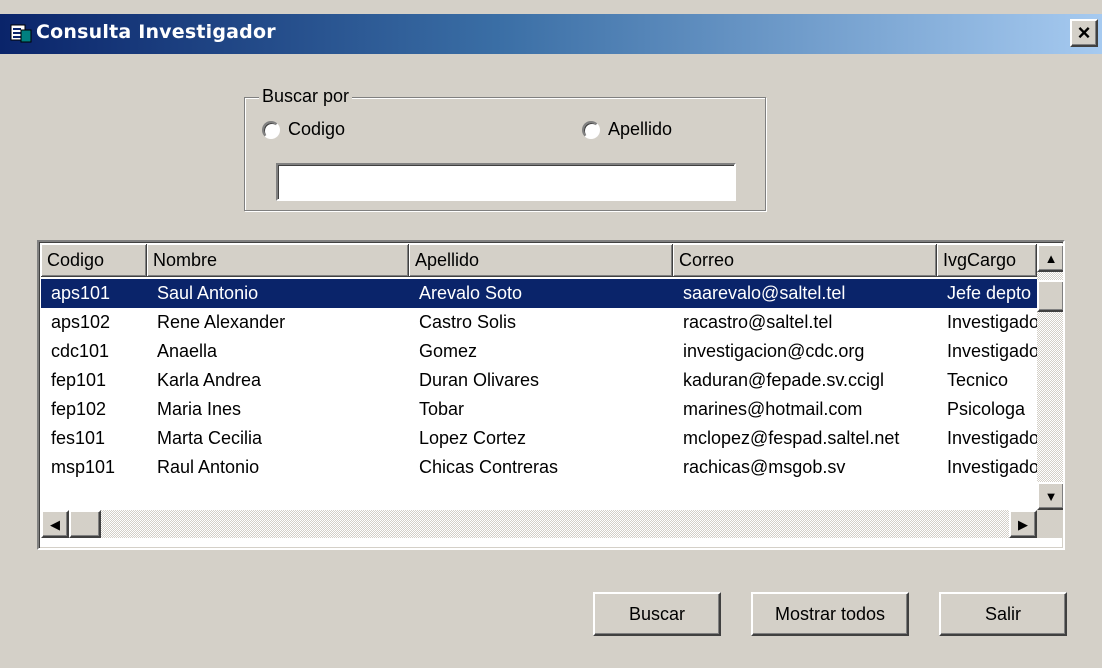 The height and width of the screenshot is (668, 1102). What do you see at coordinates (489, 467) in the screenshot?
I see `table-cell-apellido: Chicas Contreras` at bounding box center [489, 467].